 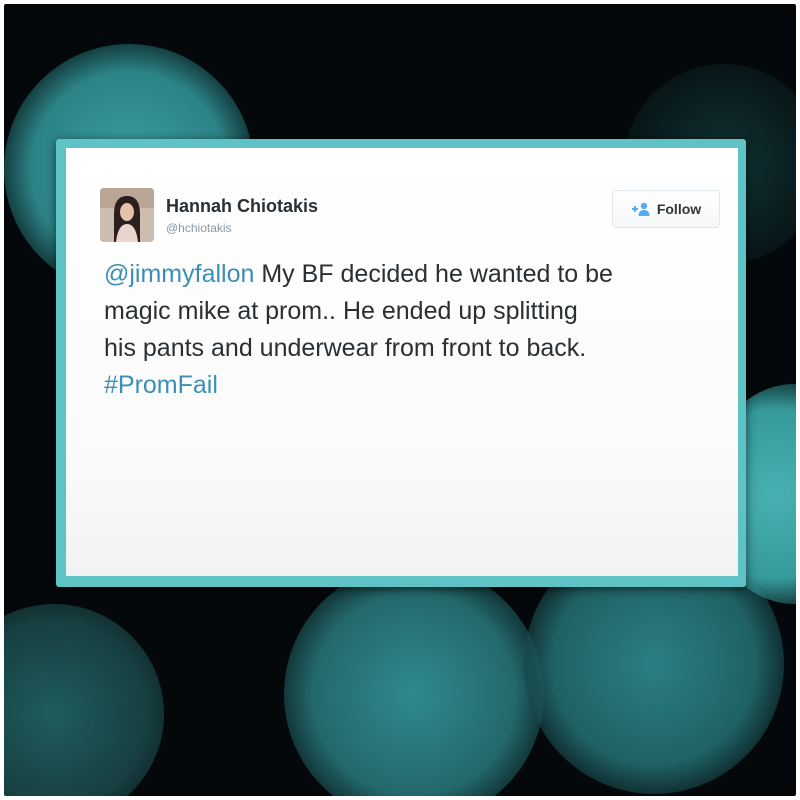 I want to click on author-name: Hannah Chiotakis, so click(x=242, y=206).